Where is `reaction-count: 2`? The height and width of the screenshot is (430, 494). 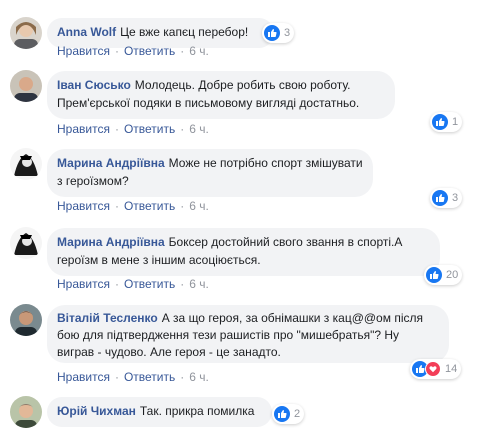
reaction-count: 2 is located at coordinates (297, 414).